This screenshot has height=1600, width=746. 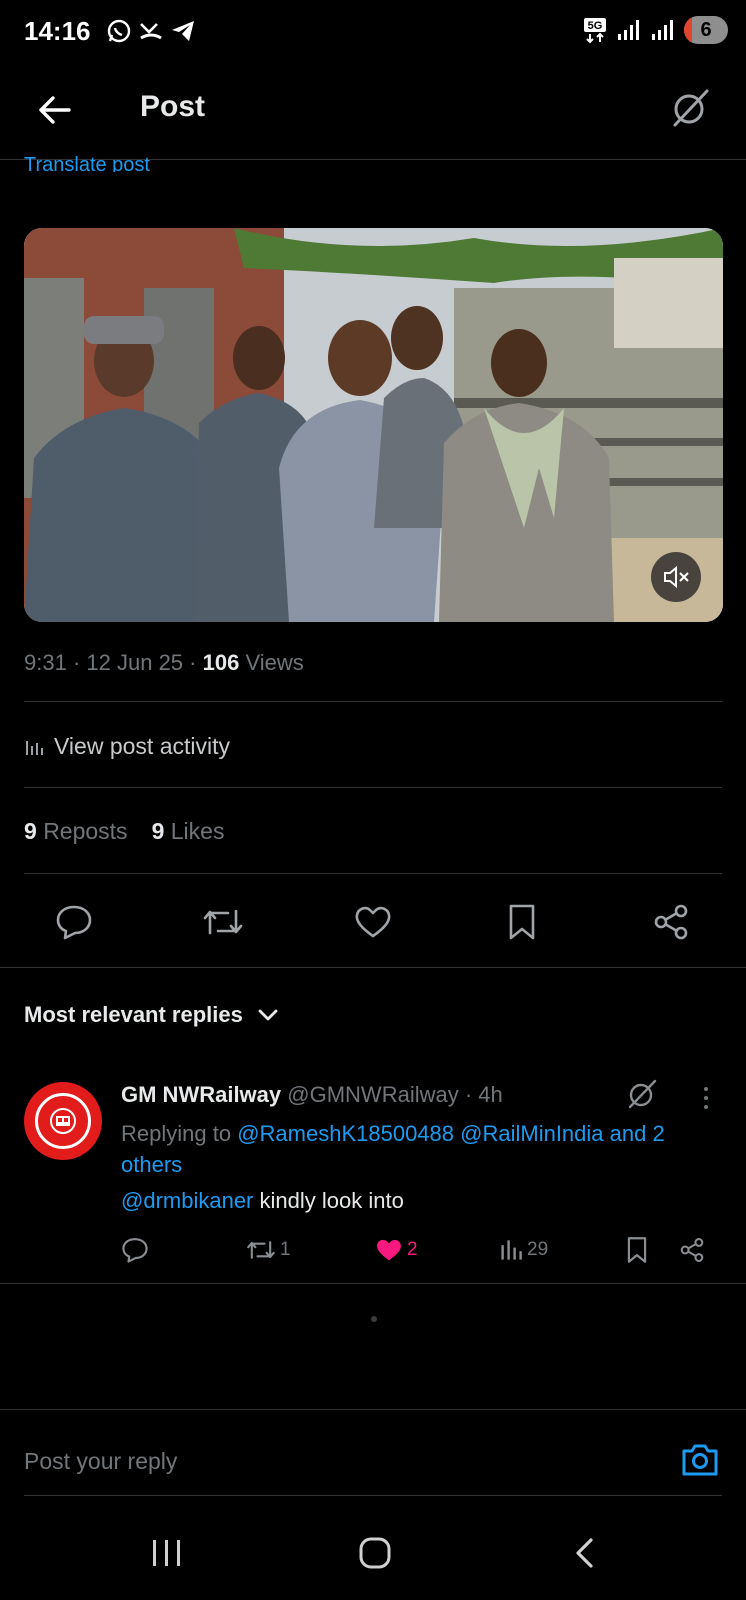 I want to click on system-back-button, so click(x=585, y=1553).